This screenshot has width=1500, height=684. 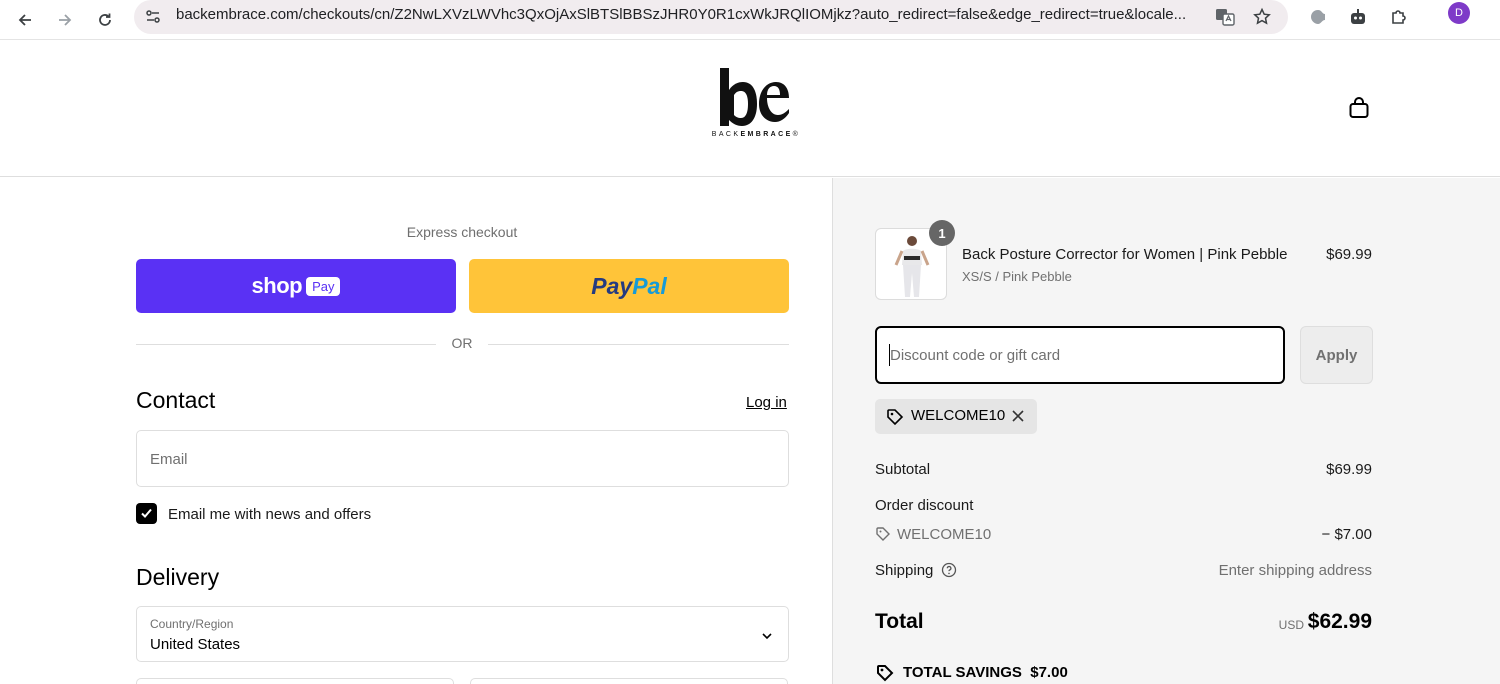 What do you see at coordinates (1399, 17) in the screenshot?
I see `puzzle-extensions-icon` at bounding box center [1399, 17].